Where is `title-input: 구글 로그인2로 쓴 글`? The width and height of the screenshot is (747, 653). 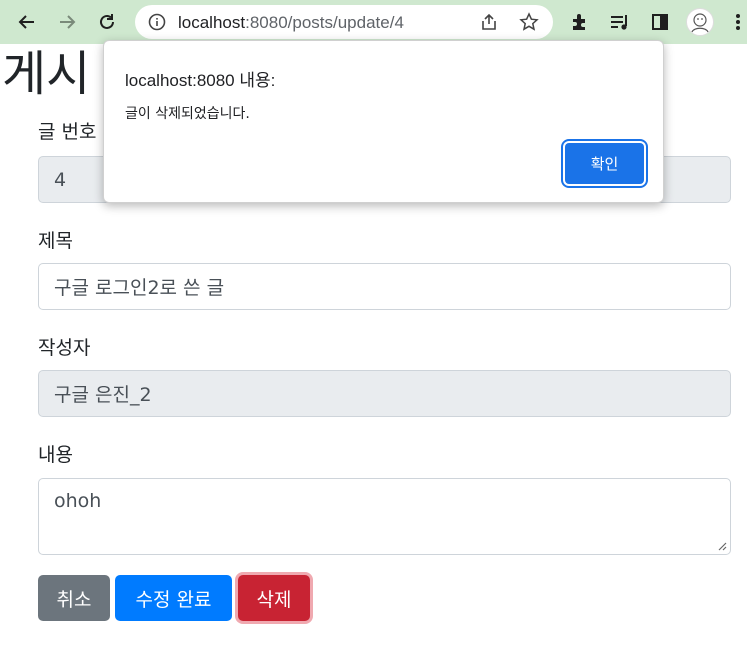 title-input: 구글 로그인2로 쓴 글 is located at coordinates (384, 286).